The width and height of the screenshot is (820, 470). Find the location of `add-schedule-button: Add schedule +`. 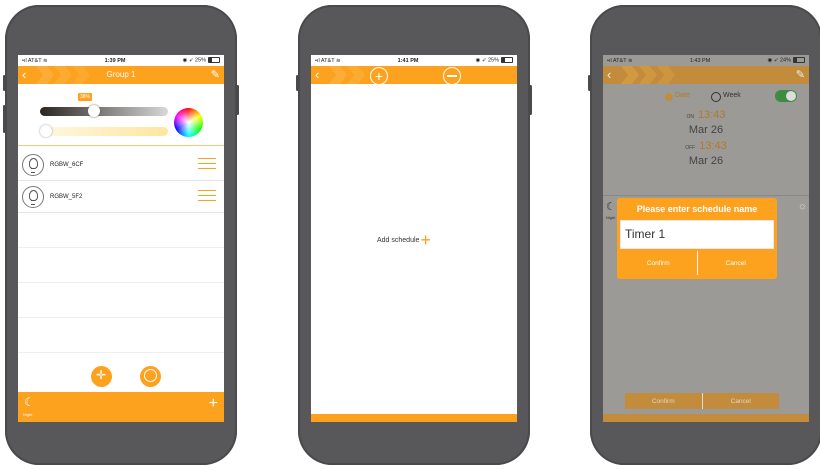

add-schedule-button: Add schedule + is located at coordinates (404, 240).